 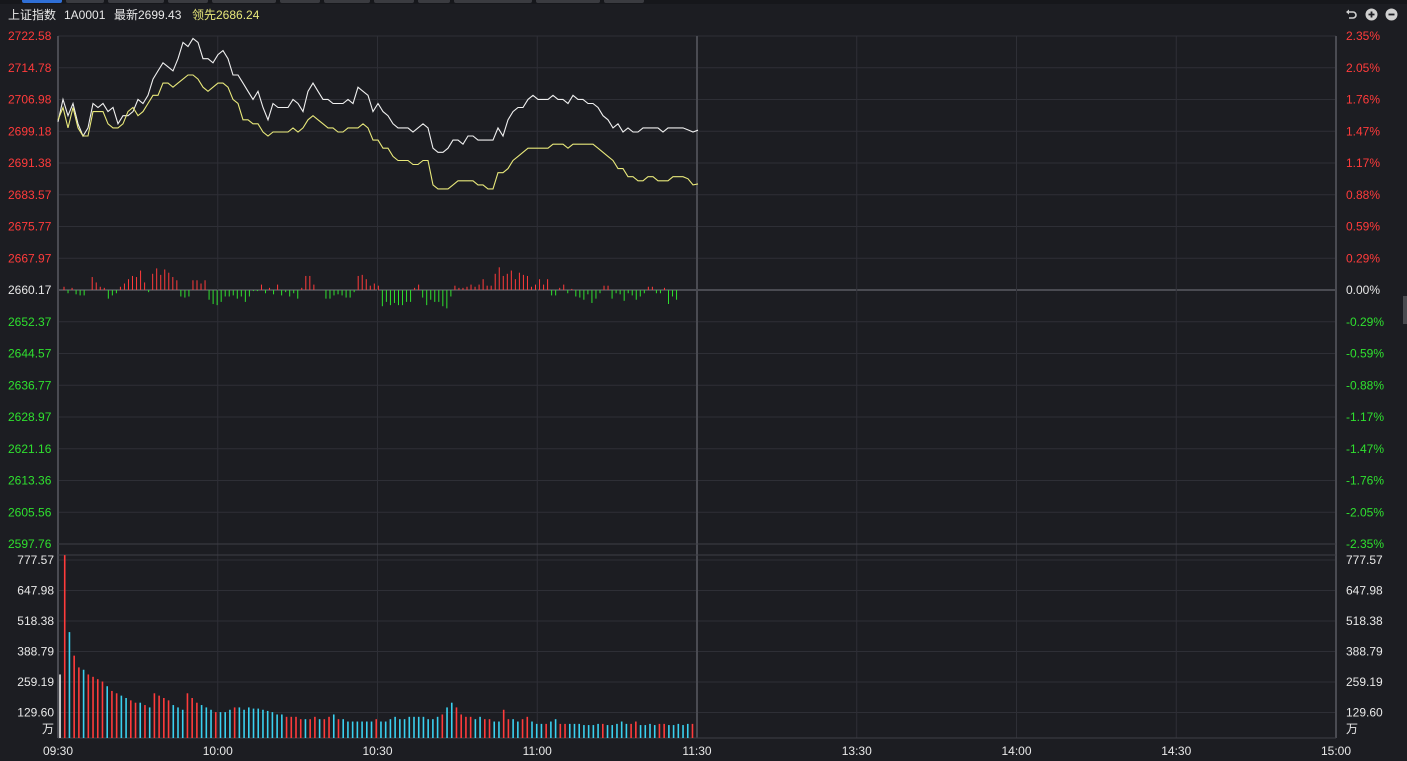 I want to click on momentum-bars, so click(x=370, y=288).